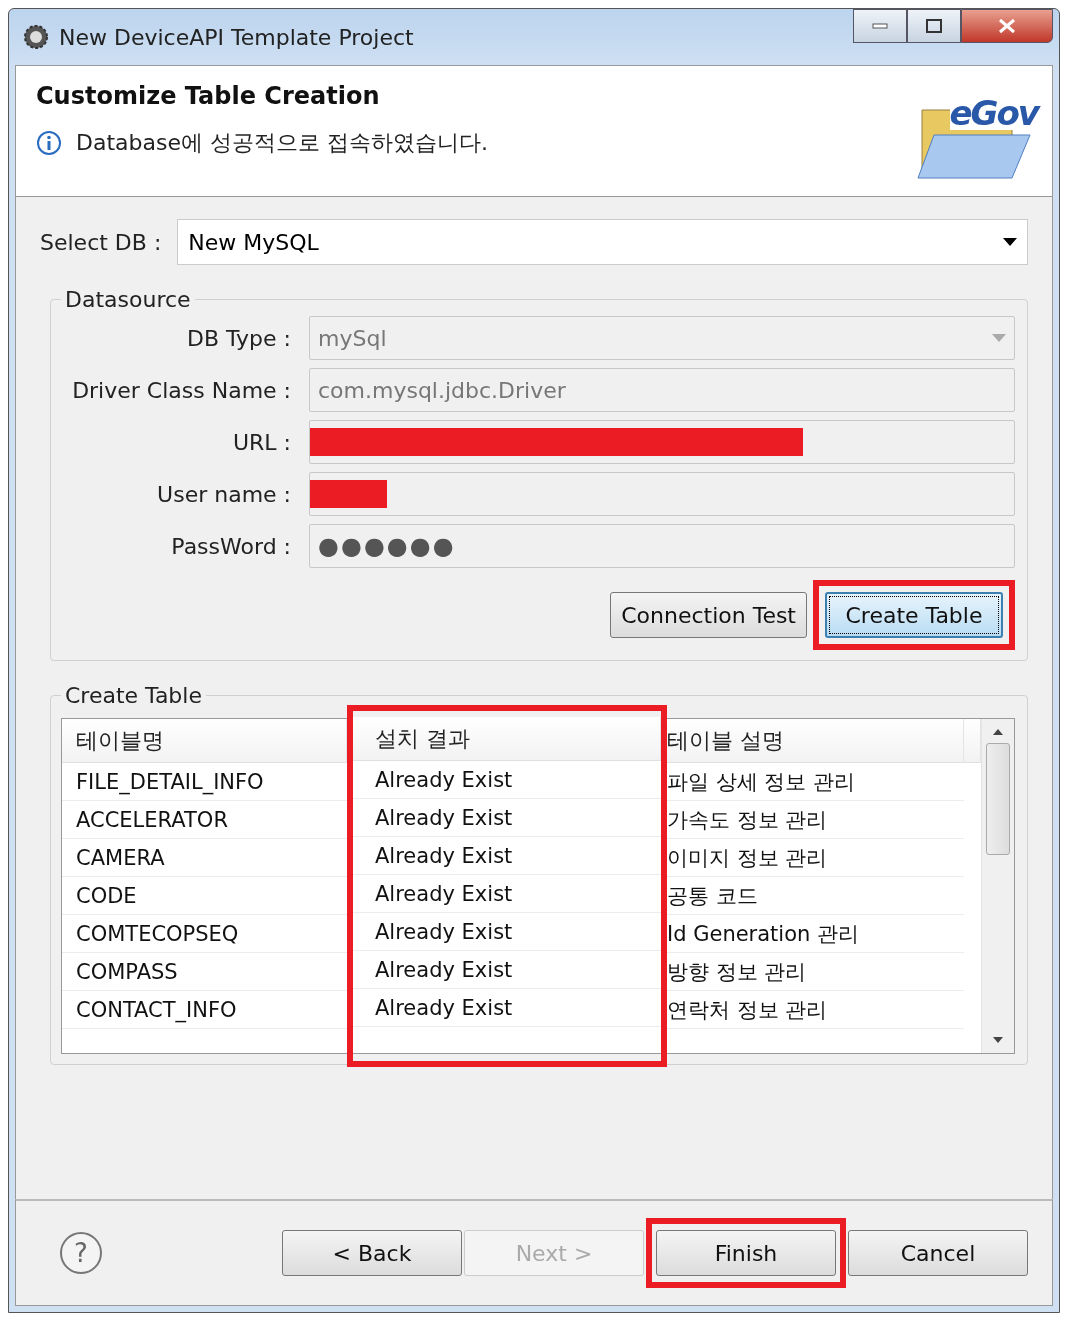 This screenshot has height=1320, width=1068. I want to click on wizard-button: Finish, so click(746, 1253).